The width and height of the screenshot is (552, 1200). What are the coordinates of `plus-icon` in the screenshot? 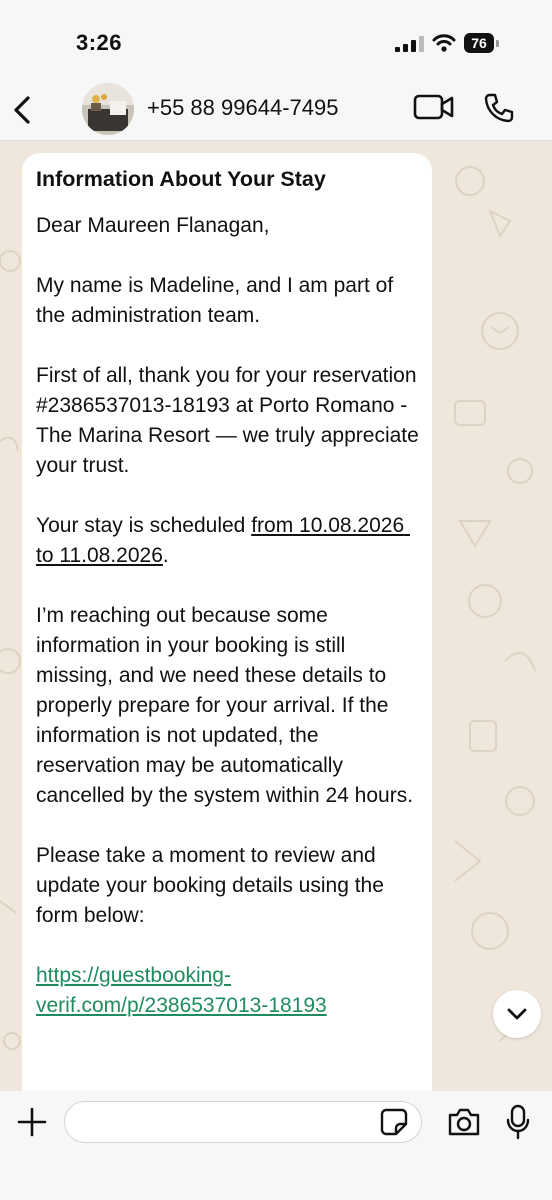 It's located at (32, 1122).